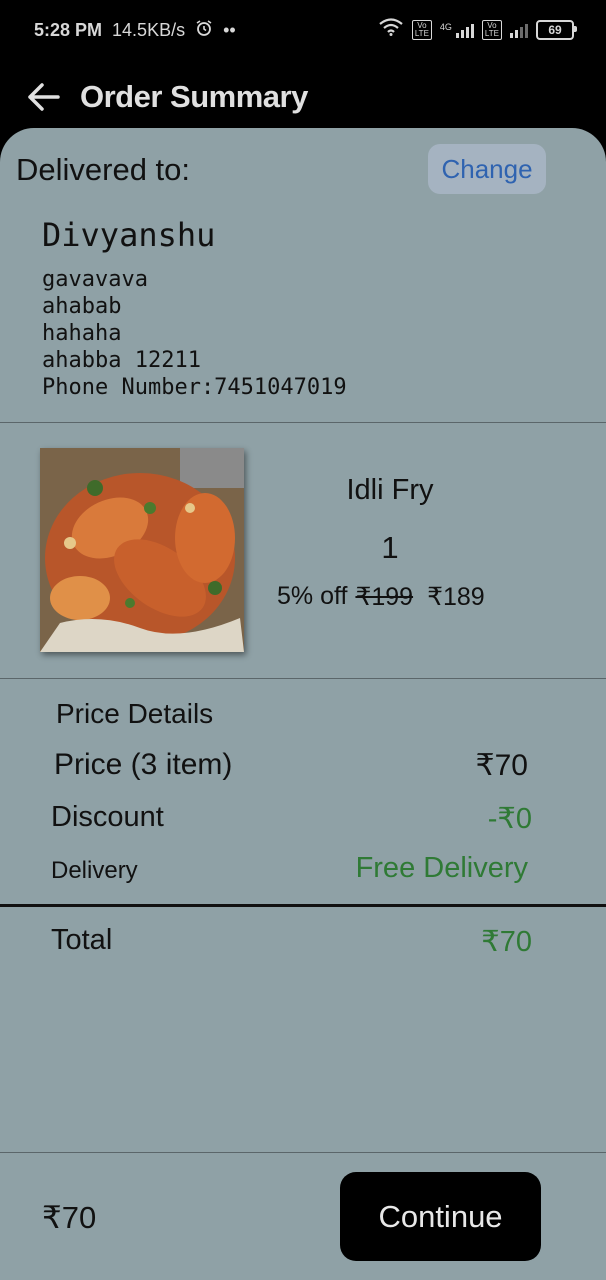 This screenshot has height=1280, width=606. Describe the element at coordinates (491, 29) in the screenshot. I see `volte-icon-2: Vo LTE` at that location.